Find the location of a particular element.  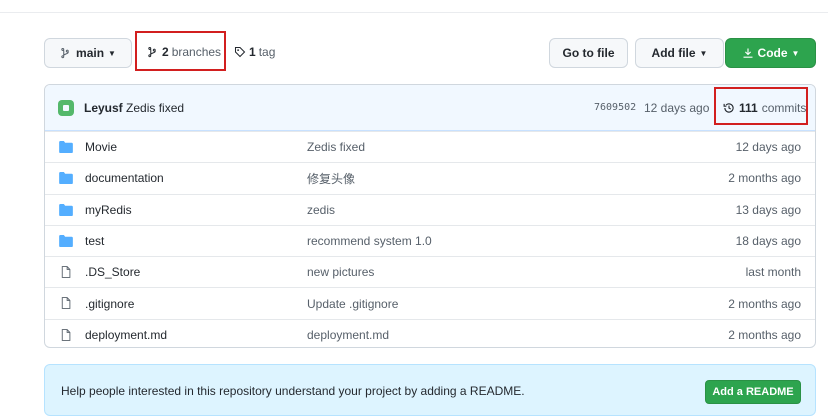

tags-label: tag is located at coordinates (267, 52).